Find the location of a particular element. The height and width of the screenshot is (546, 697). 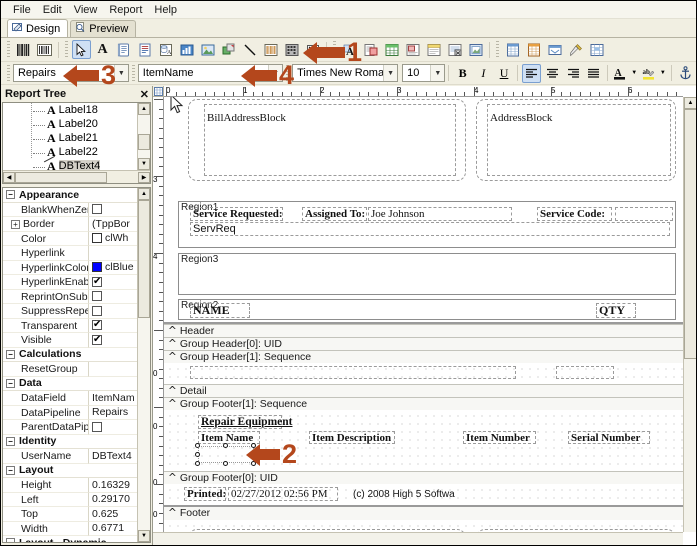

vertical-ruler: 3 4 0 0 0 0 is located at coordinates (158, 314).